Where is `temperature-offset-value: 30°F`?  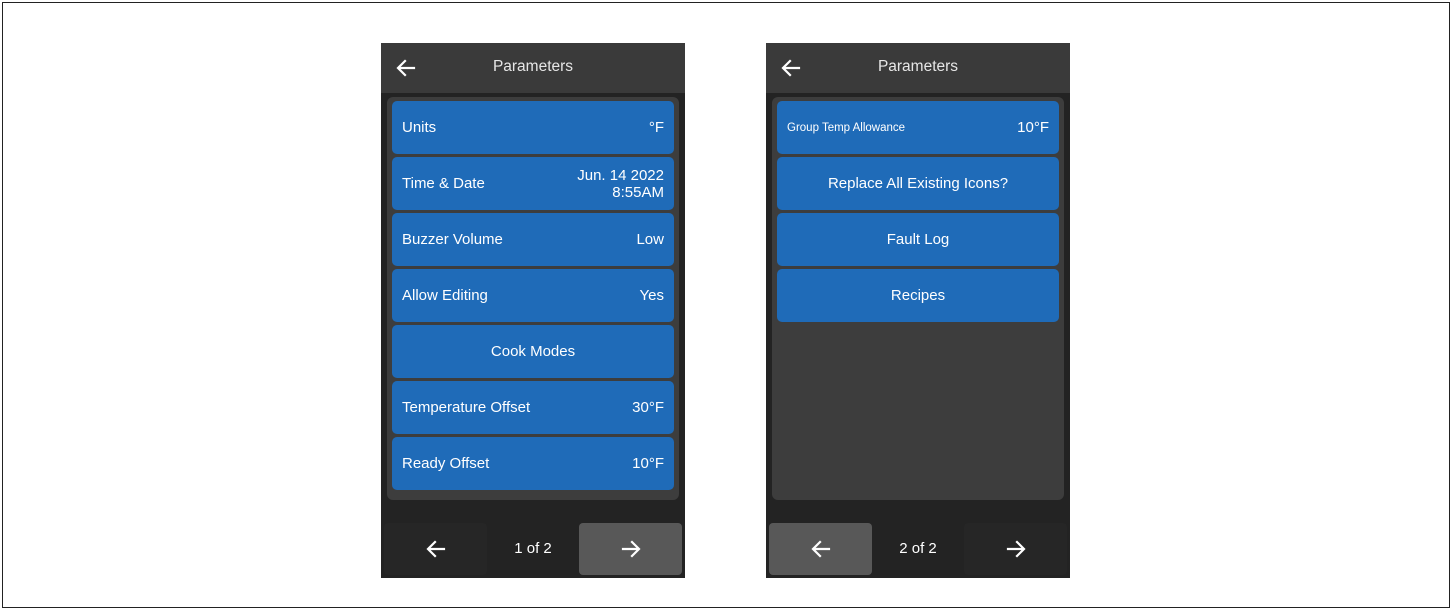 temperature-offset-value: 30°F is located at coordinates (648, 407).